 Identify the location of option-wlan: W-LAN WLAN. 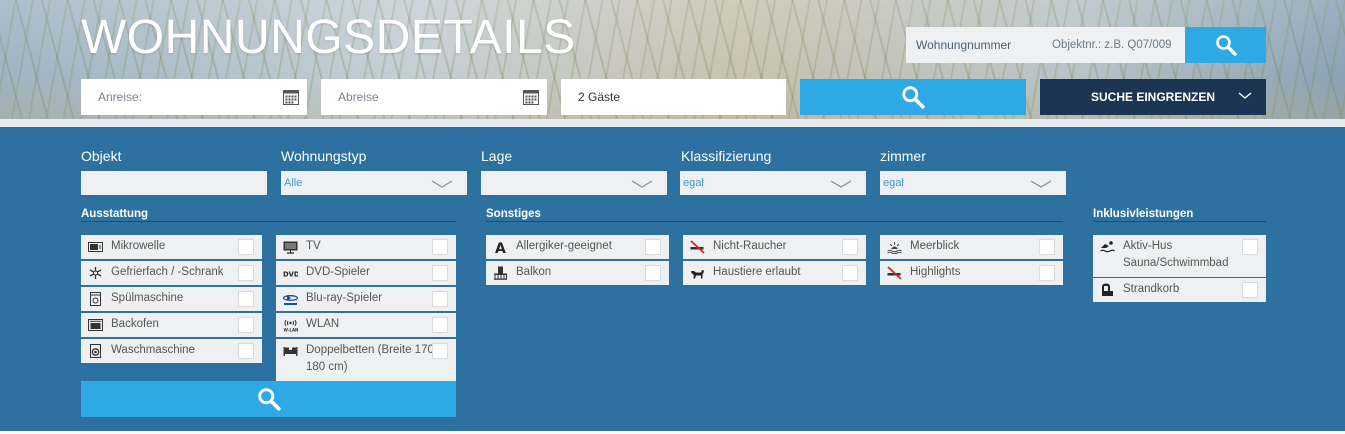
(366, 325).